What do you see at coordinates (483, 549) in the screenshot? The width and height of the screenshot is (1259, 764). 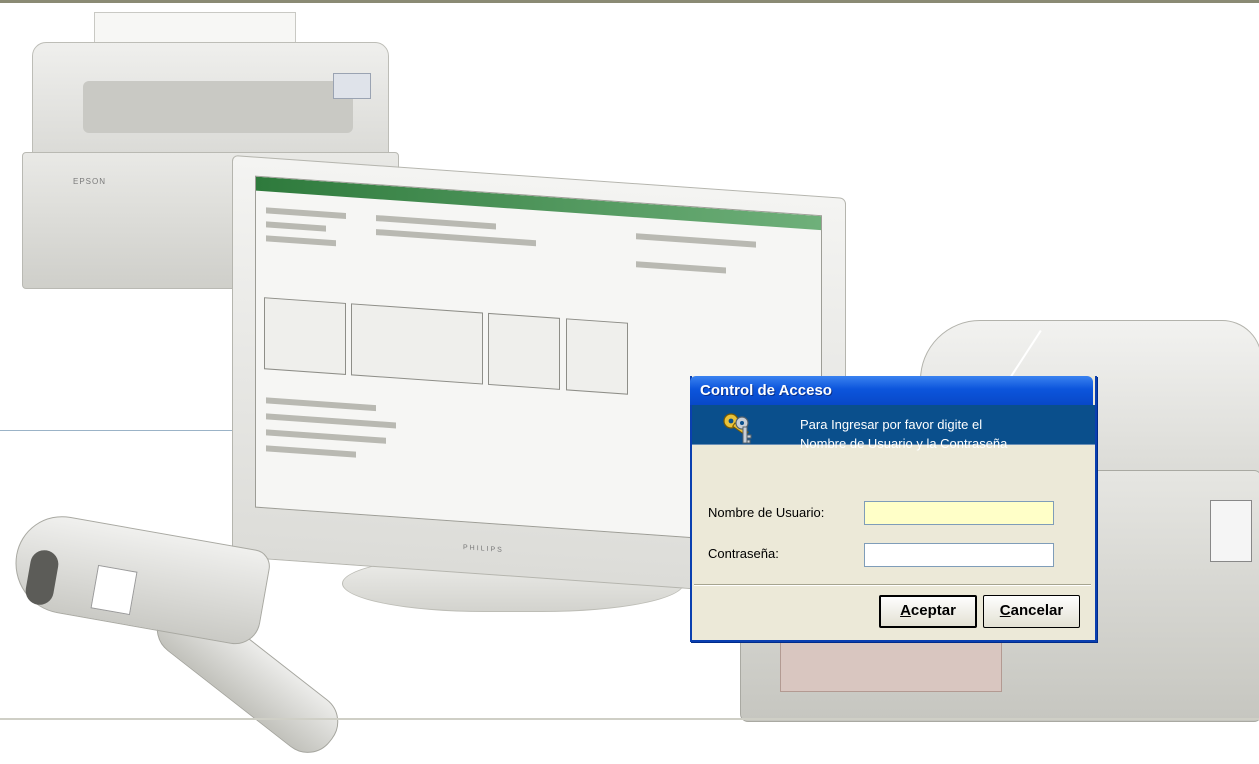 I see `monitor-brand: PHILIPS` at bounding box center [483, 549].